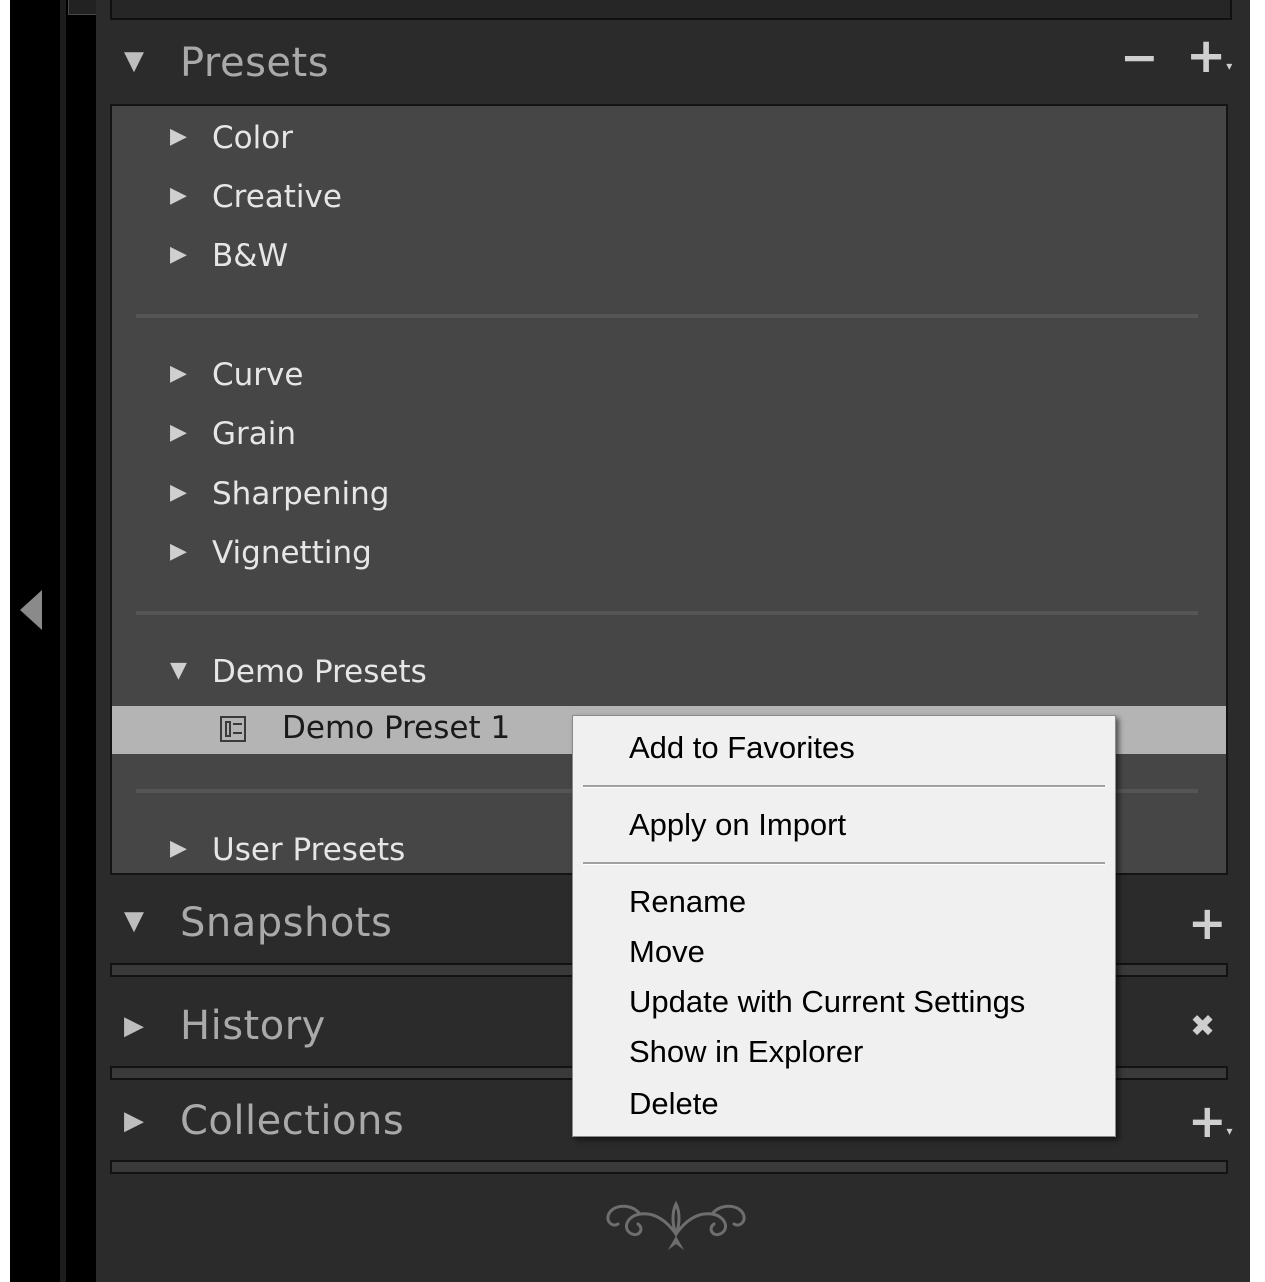 This screenshot has height=1282, width=1265. I want to click on preset-folder-label: Sharpening, so click(301, 494).